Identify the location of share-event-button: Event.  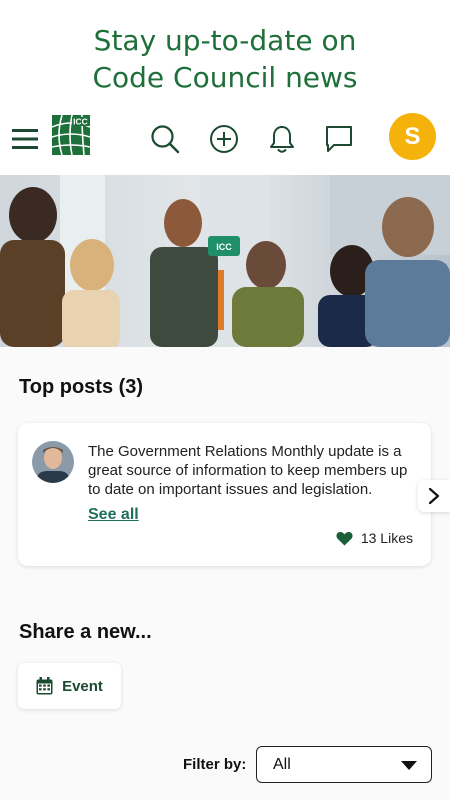
(69, 686).